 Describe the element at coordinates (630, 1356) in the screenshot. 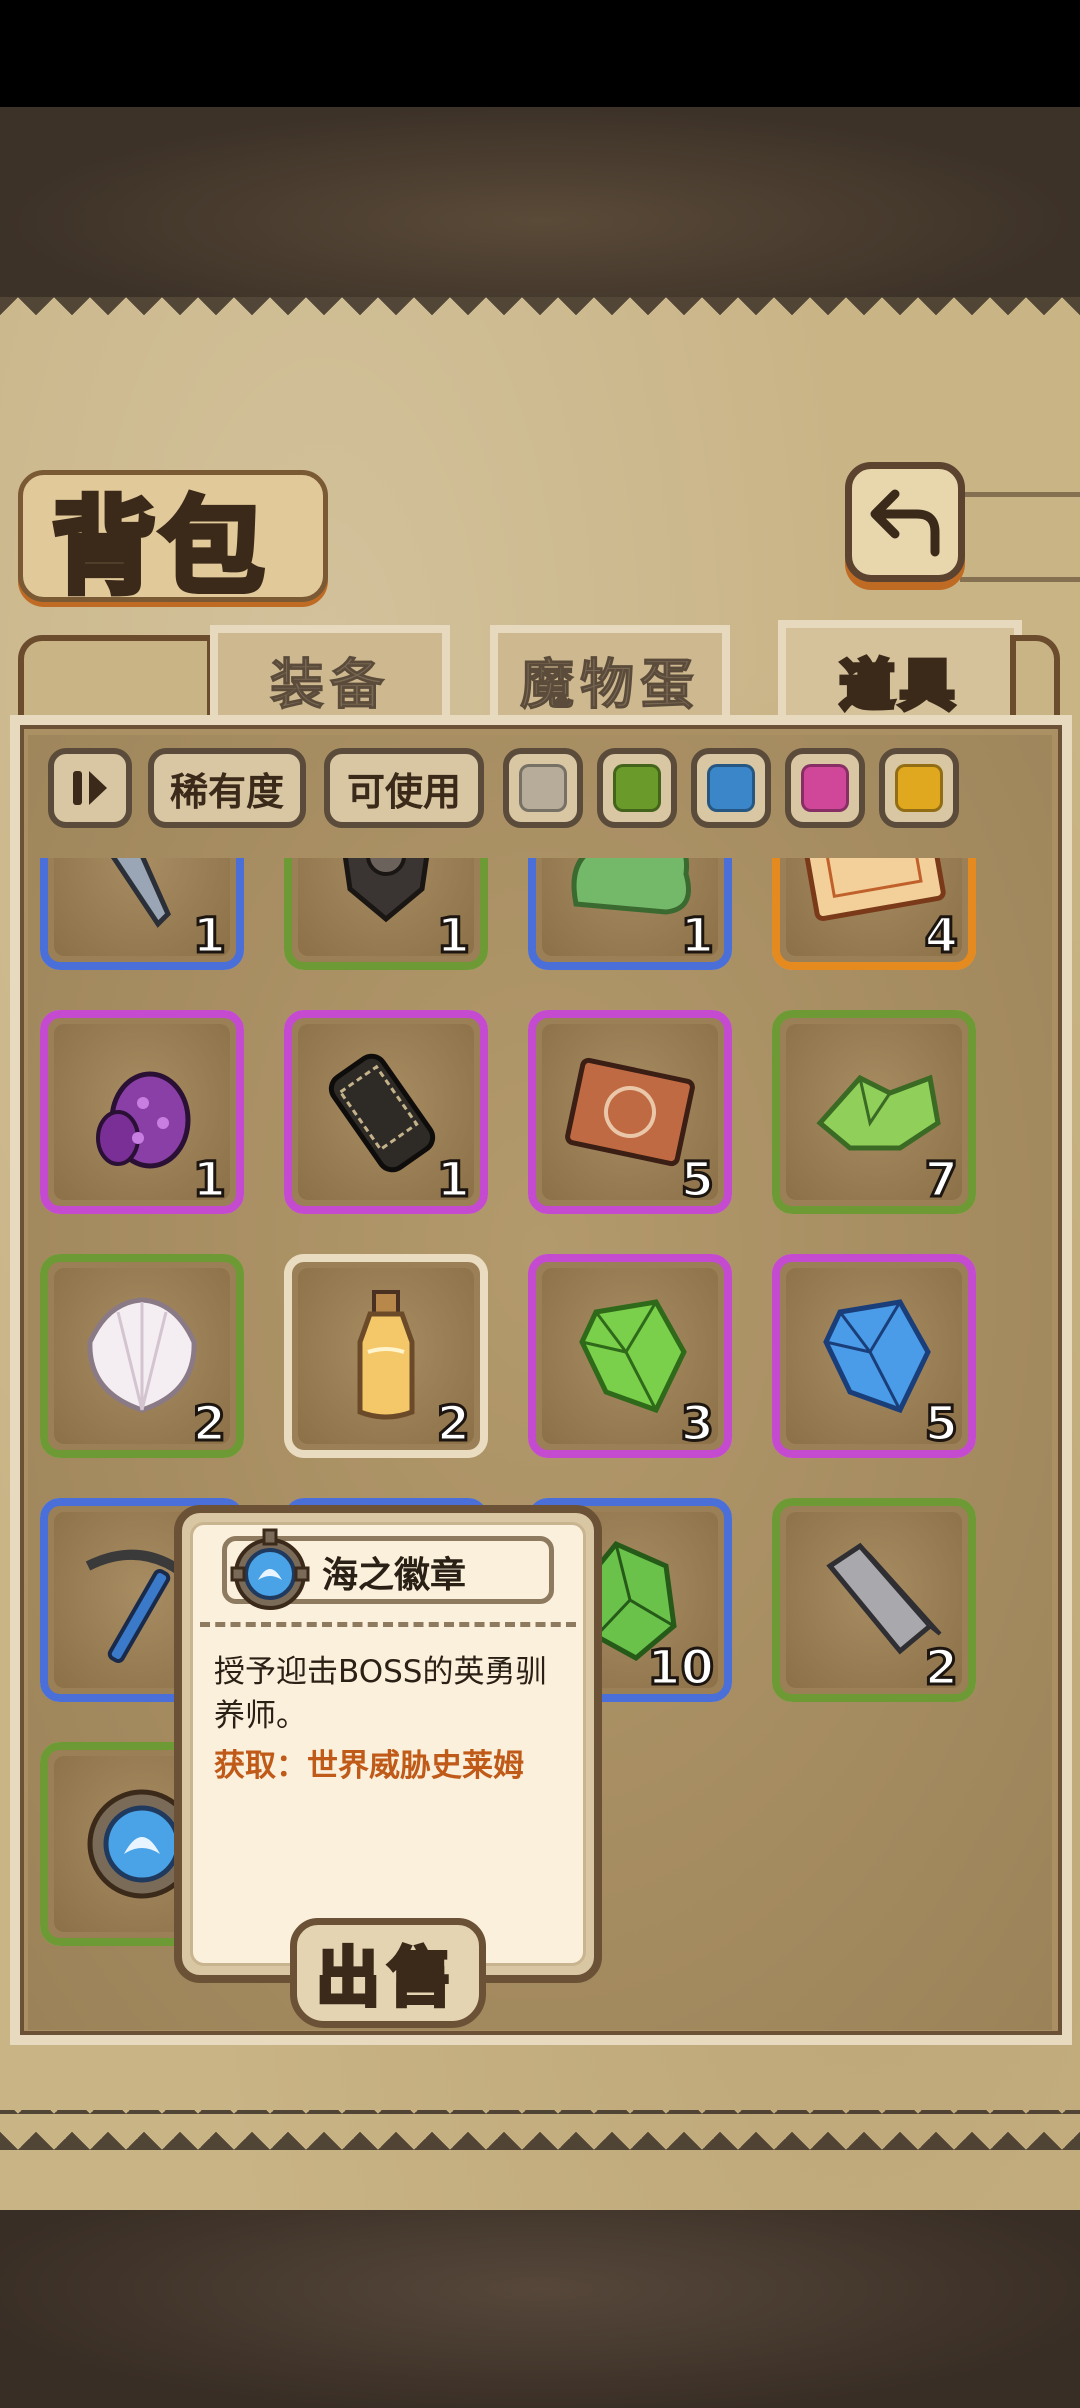

I see `item-slot-green-gem: 3` at that location.